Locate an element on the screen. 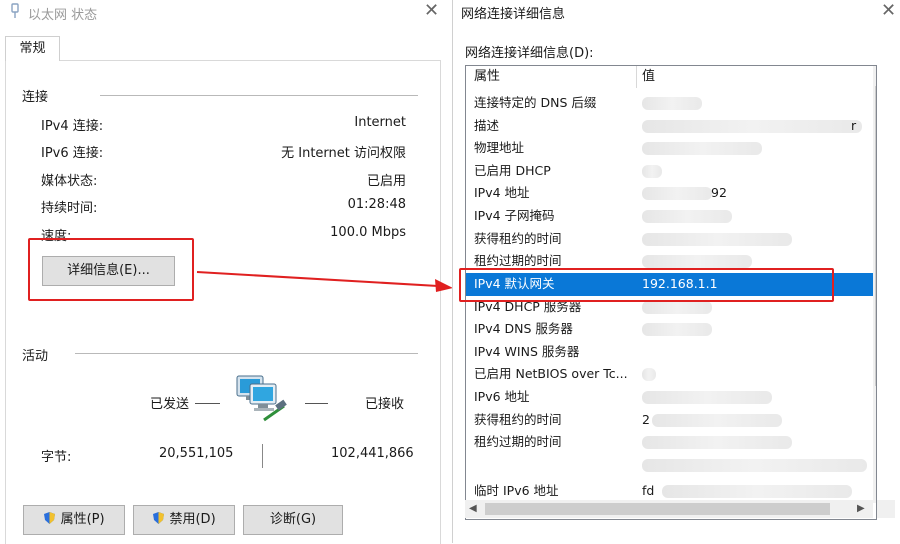 This screenshot has width=900, height=544. ipv4-connection-label: IPv4 连接: is located at coordinates (72, 126).